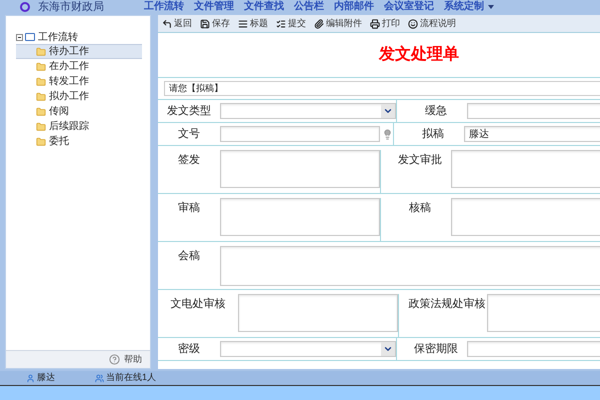  Describe the element at coordinates (198, 304) in the screenshot. I see `field-label: 文电处审核` at that location.